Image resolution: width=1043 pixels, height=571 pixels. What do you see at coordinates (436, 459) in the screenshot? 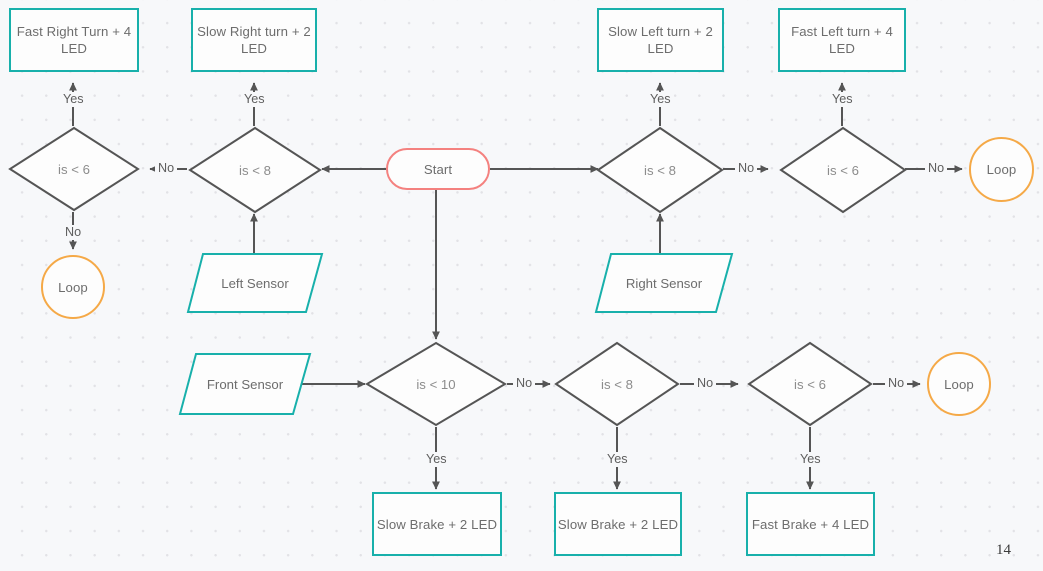
I see `edge-label-yes-front10: Yes` at bounding box center [436, 459].